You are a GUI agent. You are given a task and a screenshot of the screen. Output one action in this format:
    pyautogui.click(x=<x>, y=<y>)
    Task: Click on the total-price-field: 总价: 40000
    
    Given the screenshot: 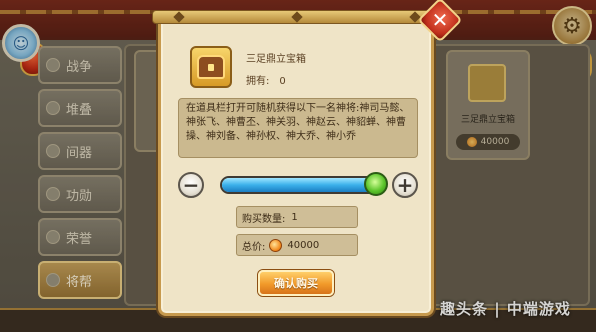 What is the action you would take?
    pyautogui.click(x=297, y=245)
    